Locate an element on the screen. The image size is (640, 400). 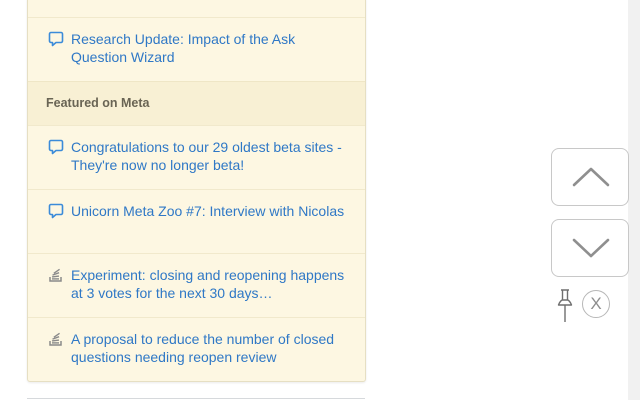
divider is located at coordinates (196, 398).